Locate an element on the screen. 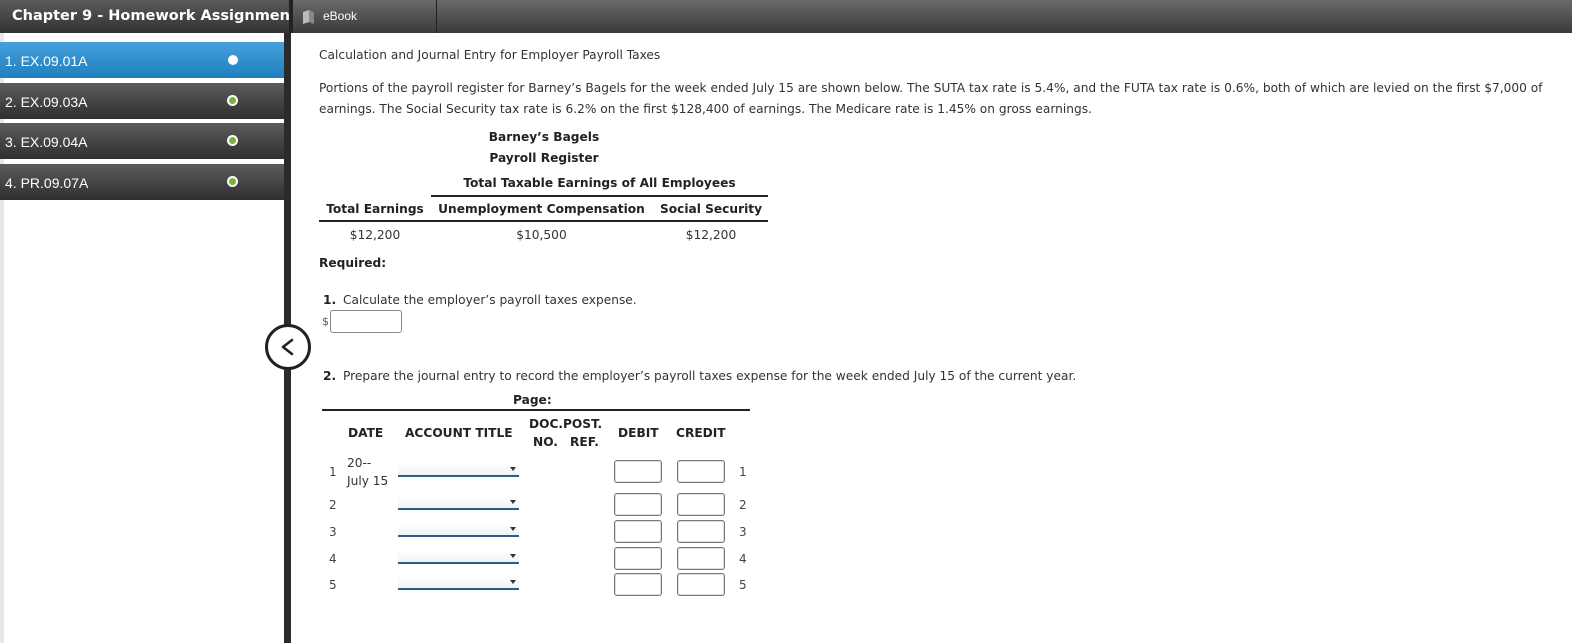  journal-col-debit: DEBIT is located at coordinates (638, 433).